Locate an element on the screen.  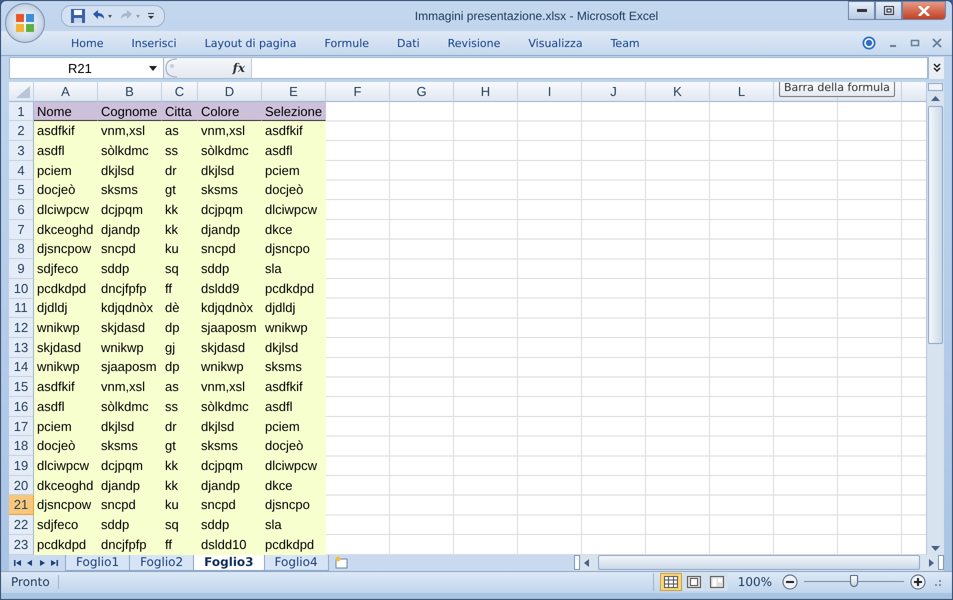
sheet-tab: Foglio3 is located at coordinates (229, 562).